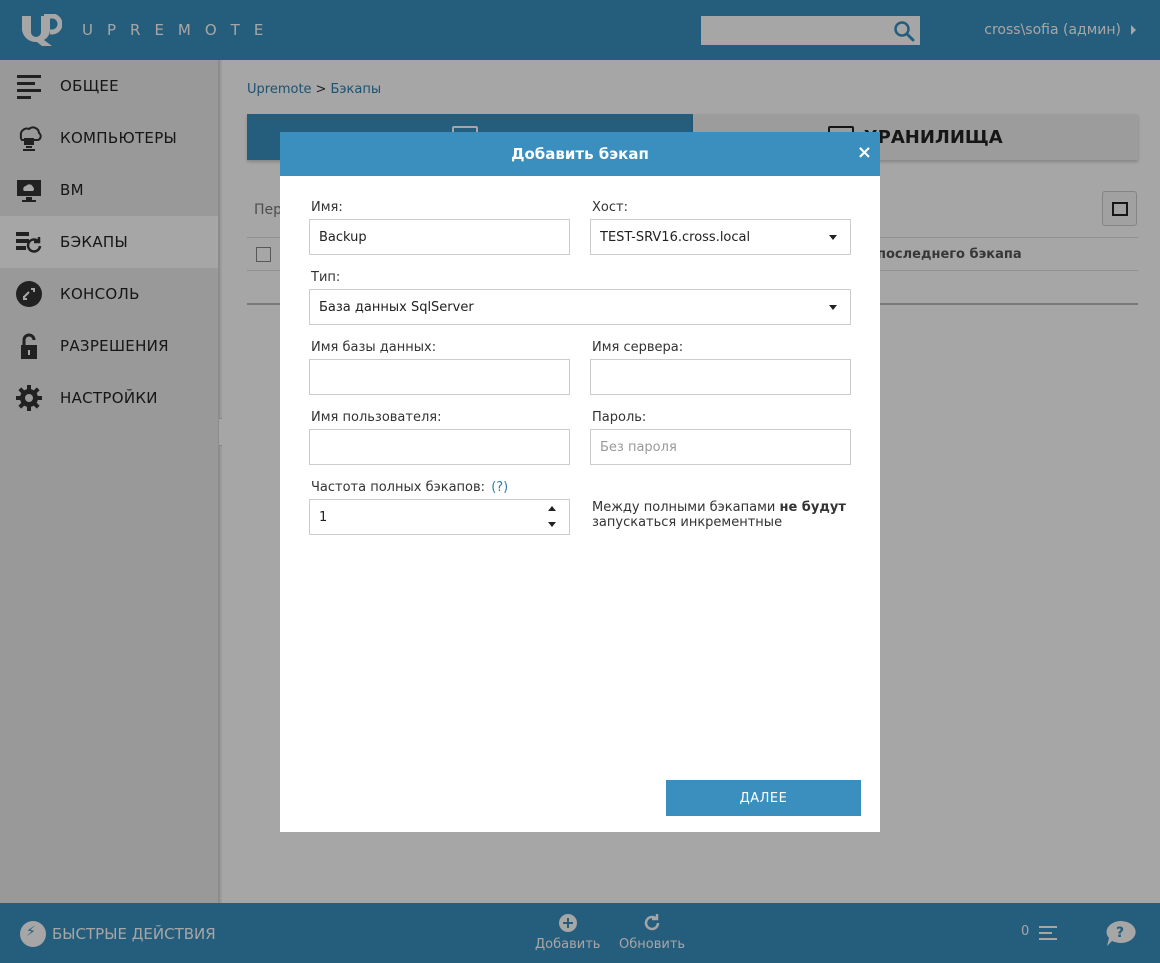 The height and width of the screenshot is (963, 1160). I want to click on frequency-label-text: Частота полных бэкапов:, so click(398, 487).